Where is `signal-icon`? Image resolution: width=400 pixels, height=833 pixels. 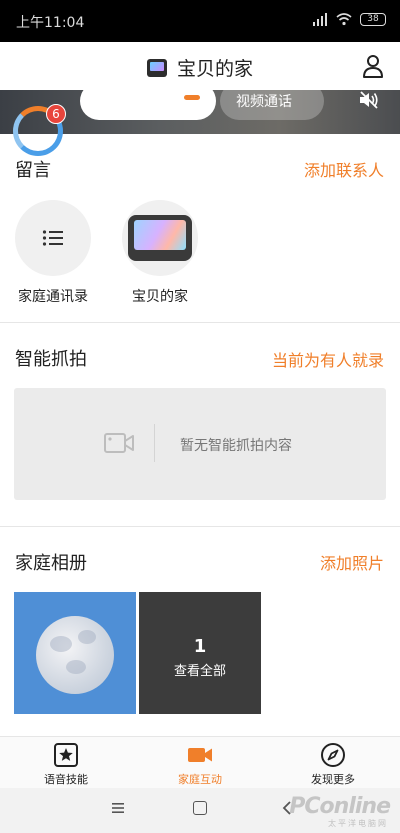
signal-icon is located at coordinates (320, 19).